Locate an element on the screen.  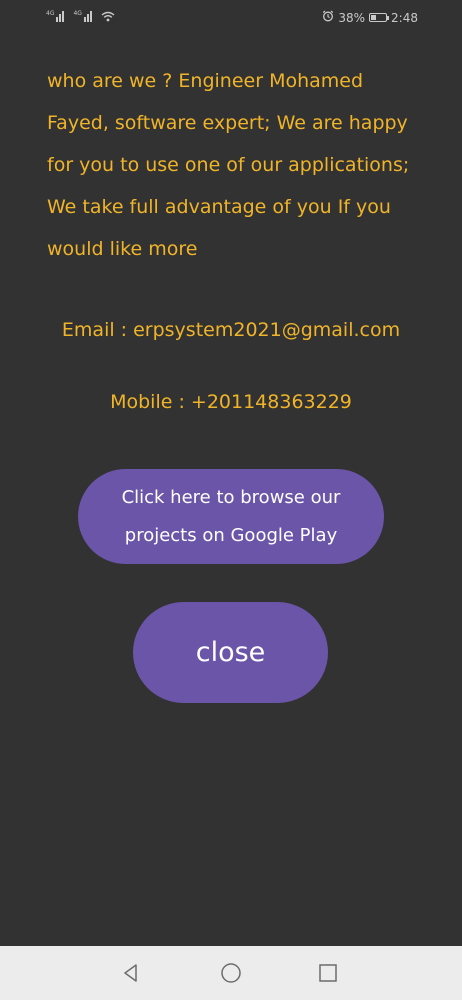
wifi-icon is located at coordinates (108, 16).